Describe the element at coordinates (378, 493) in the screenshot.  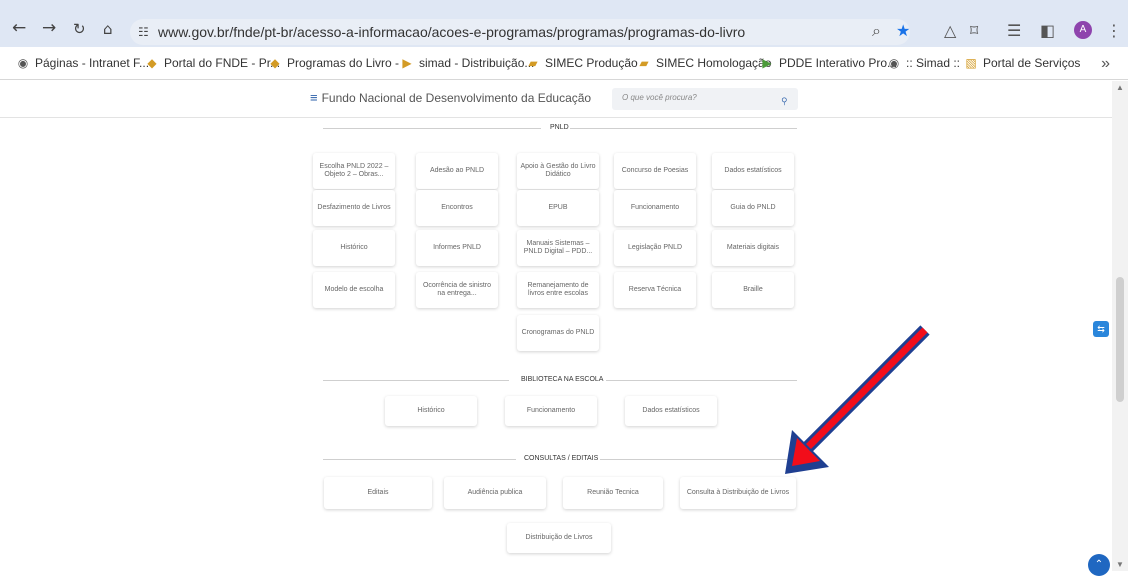
I see `consultas-card-editais: Editais` at that location.